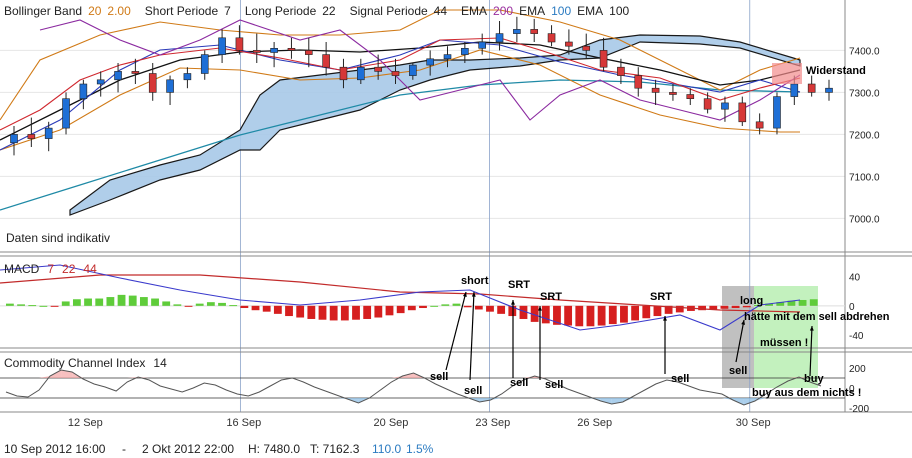 The image size is (912, 458). Describe the element at coordinates (836, 71) in the screenshot. I see `widerstand-label: Widerstand` at that location.